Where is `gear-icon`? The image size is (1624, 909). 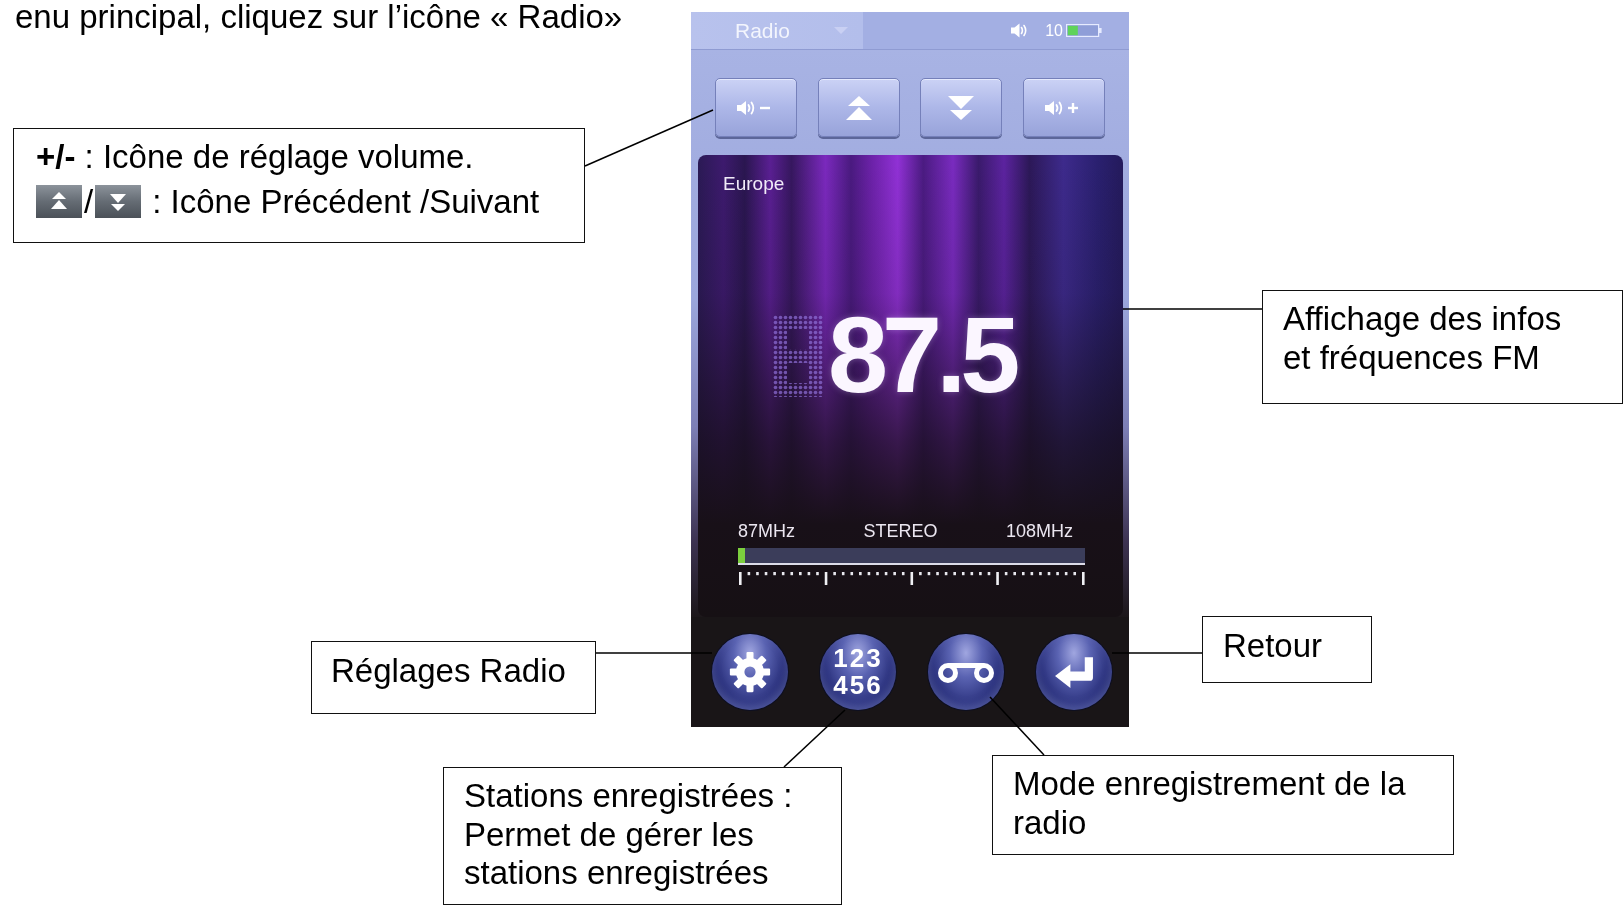 gear-icon is located at coordinates (750, 672).